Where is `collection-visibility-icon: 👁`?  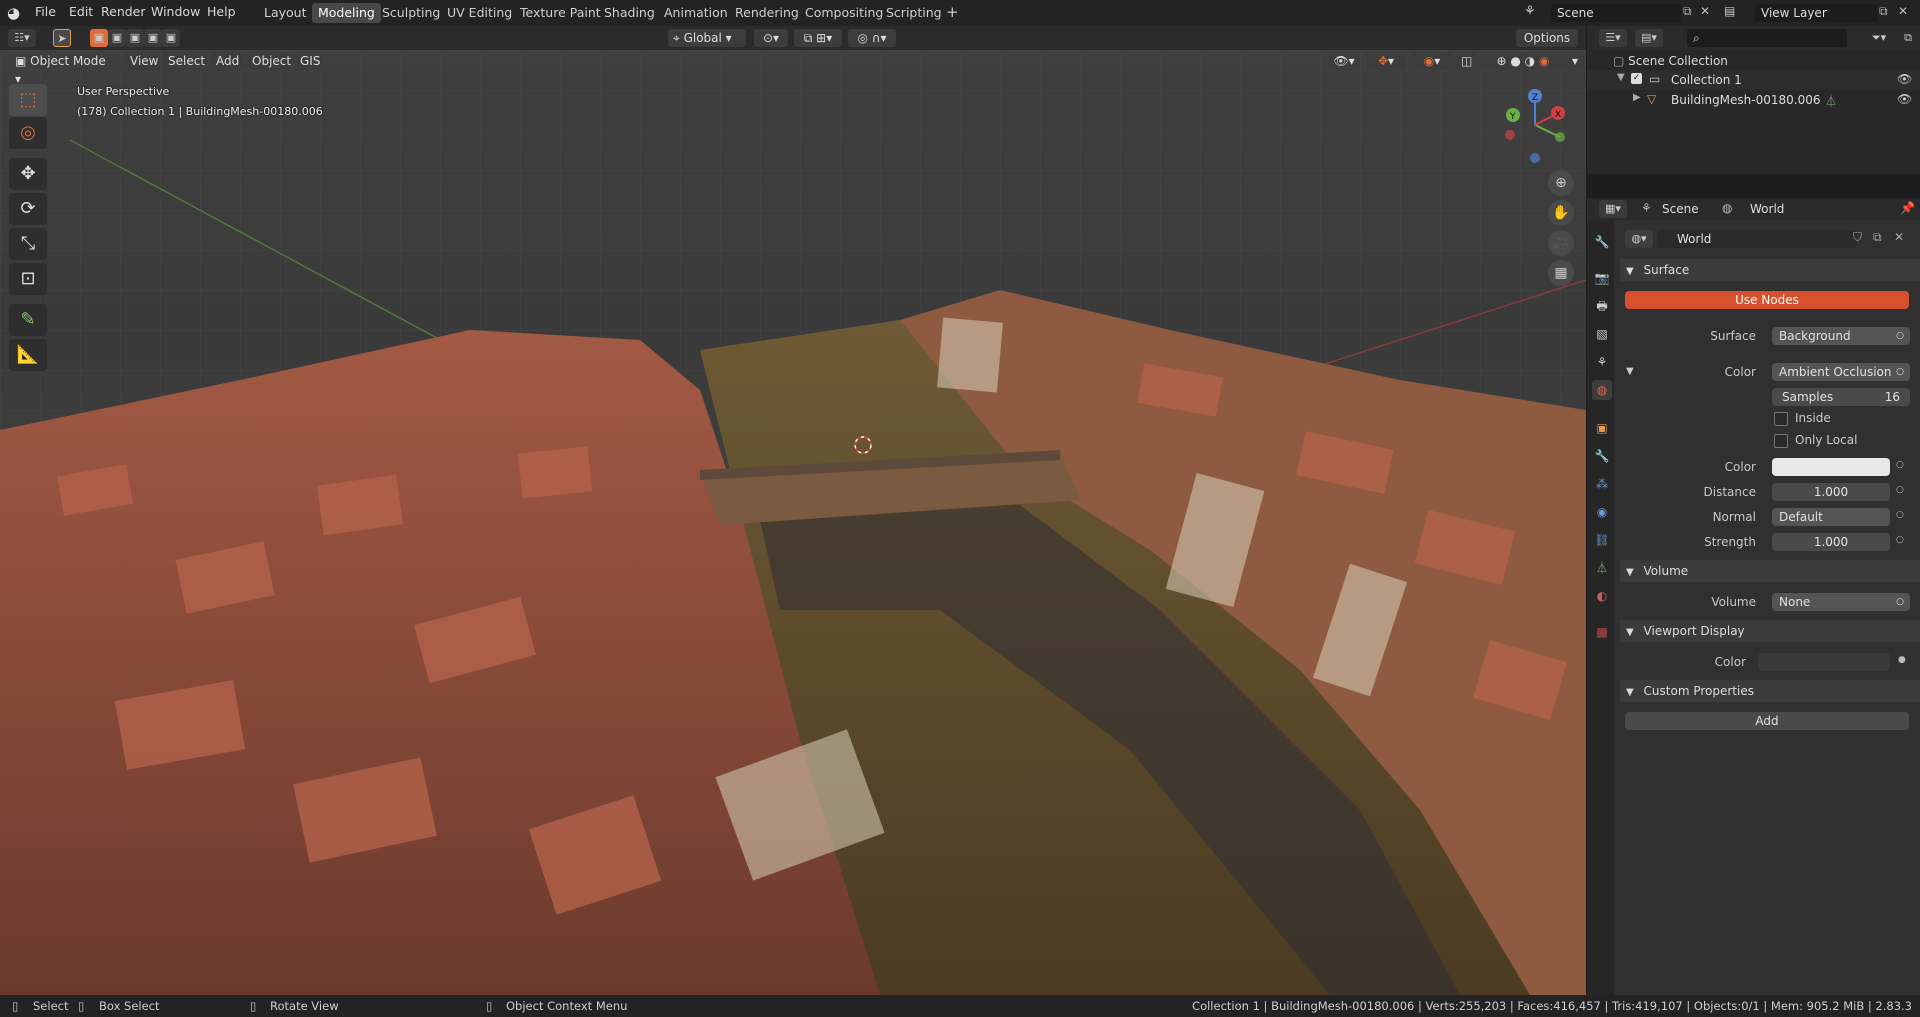
collection-visibility-icon: 👁 is located at coordinates (1904, 79).